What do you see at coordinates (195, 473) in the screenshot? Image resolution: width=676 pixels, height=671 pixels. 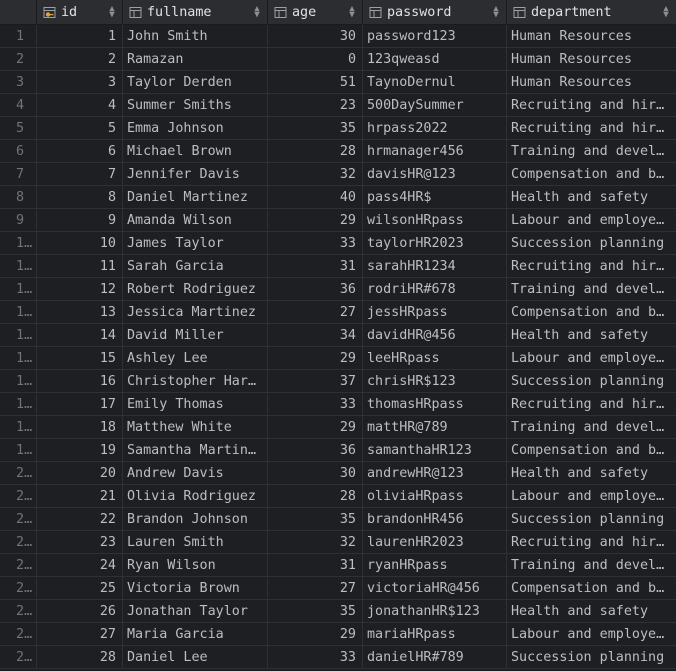 I see `cell-fullname: Andrew Davis` at bounding box center [195, 473].